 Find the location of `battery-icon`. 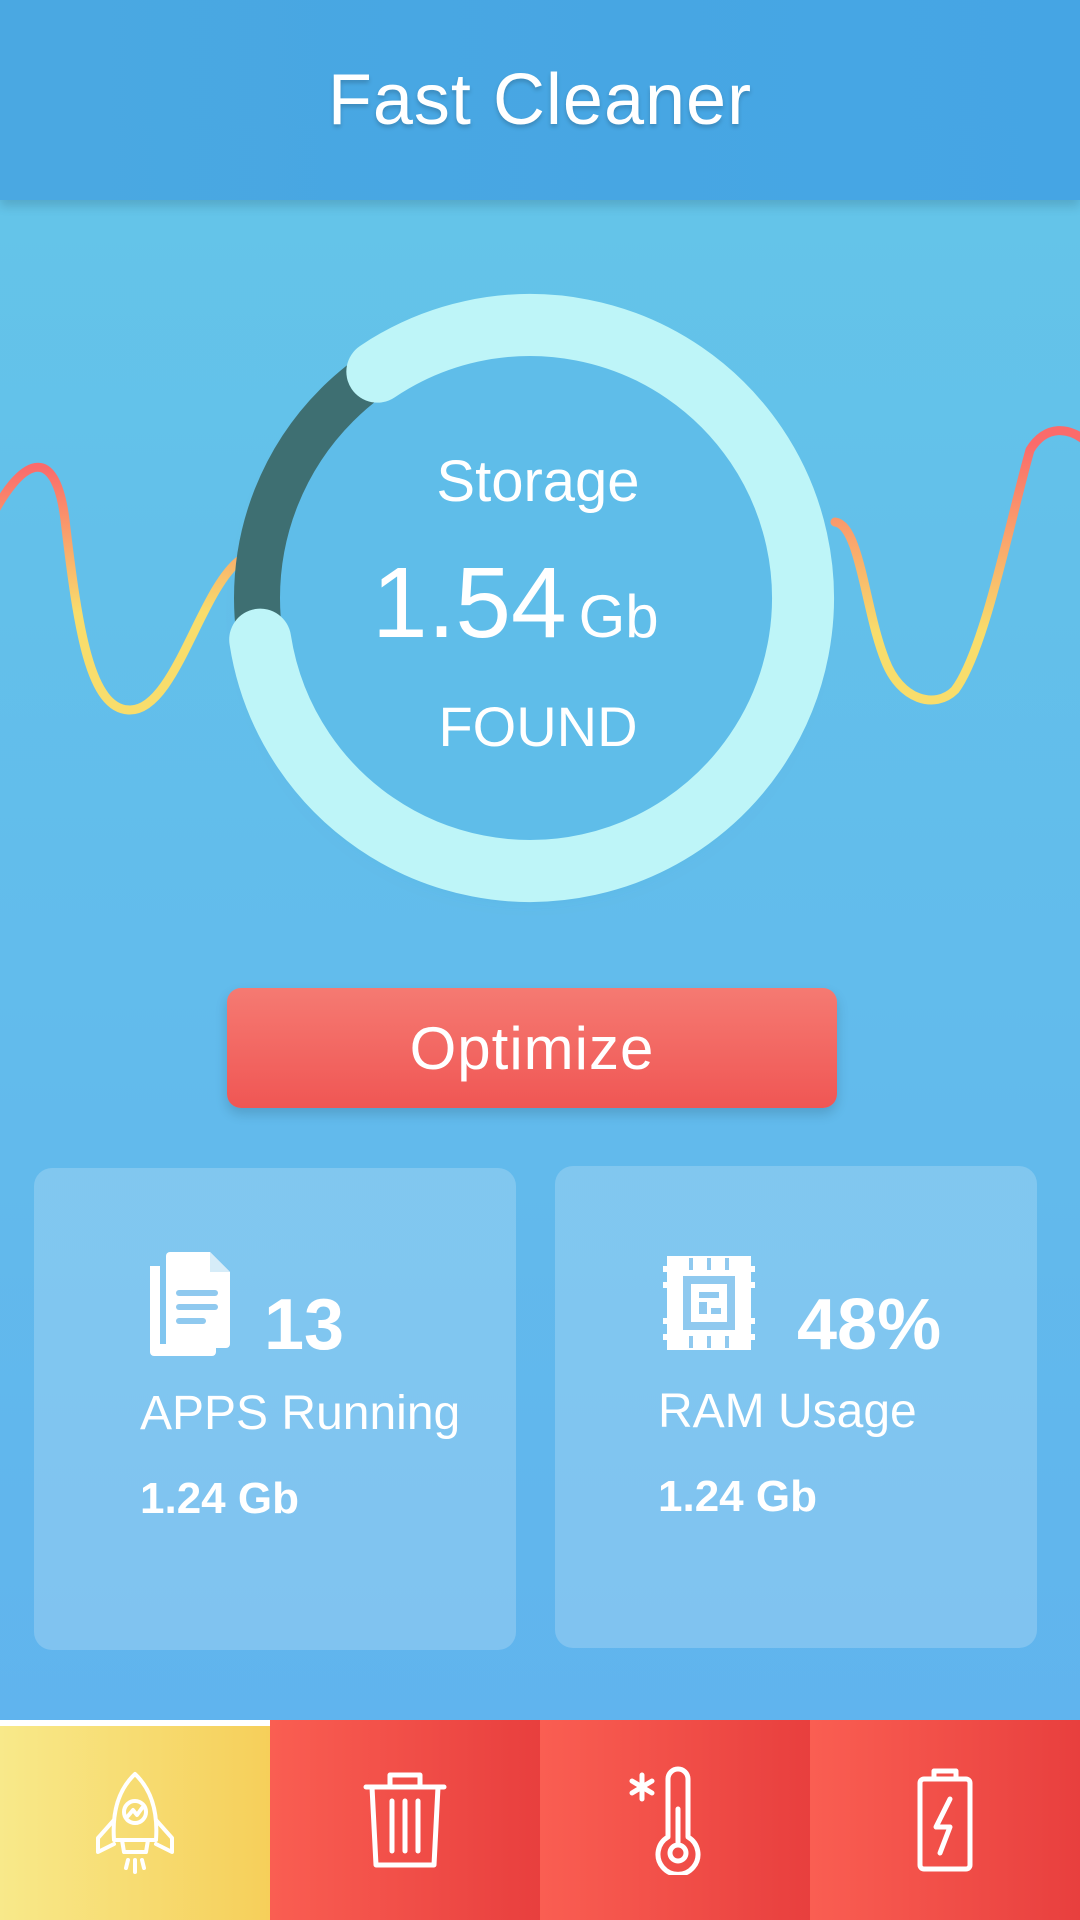

battery-icon is located at coordinates (945, 1820).